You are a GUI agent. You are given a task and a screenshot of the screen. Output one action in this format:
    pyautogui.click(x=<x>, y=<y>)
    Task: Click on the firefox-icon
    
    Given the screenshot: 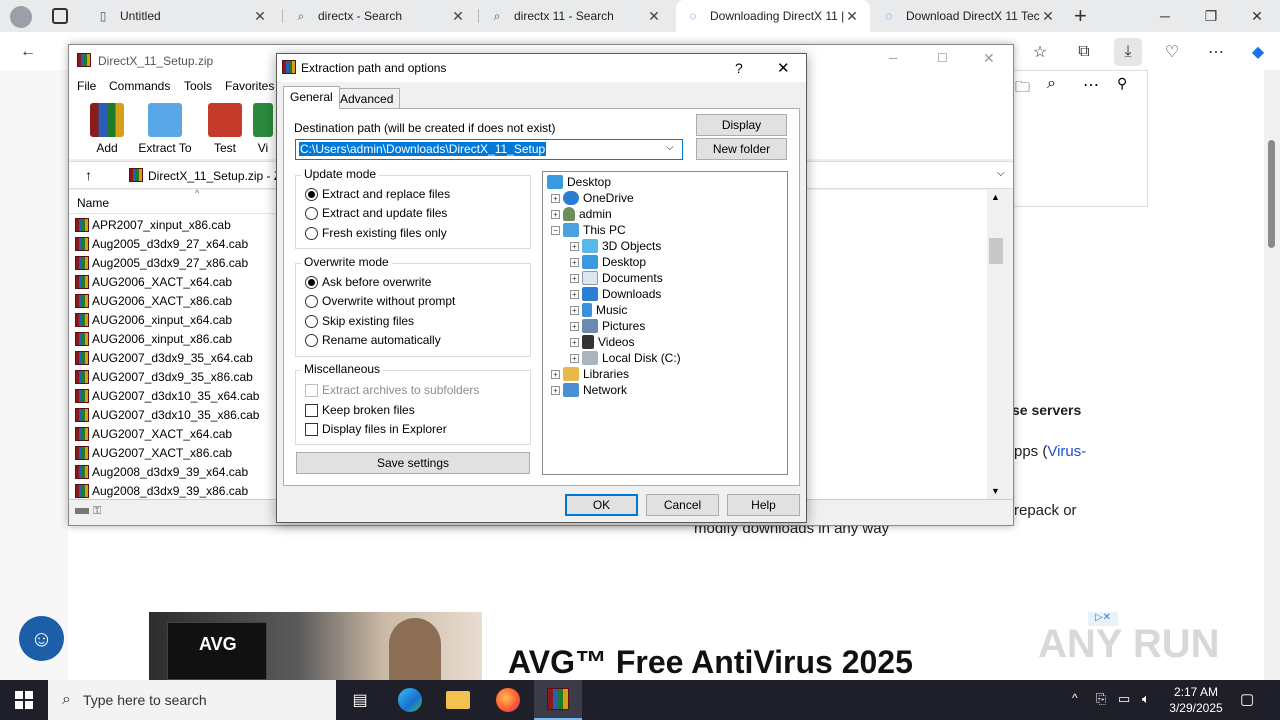 What is the action you would take?
    pyautogui.click(x=508, y=700)
    